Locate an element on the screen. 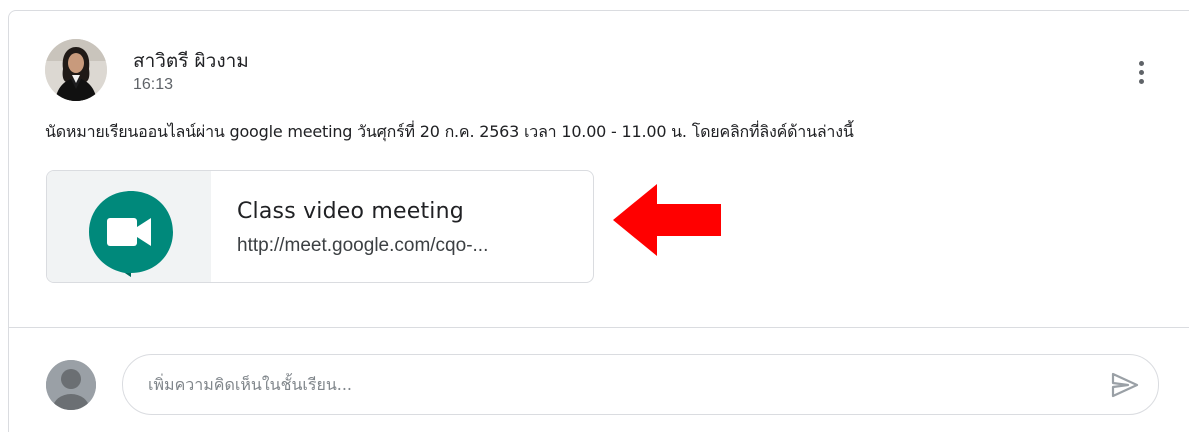  commenter-avatar is located at coordinates (71, 385).